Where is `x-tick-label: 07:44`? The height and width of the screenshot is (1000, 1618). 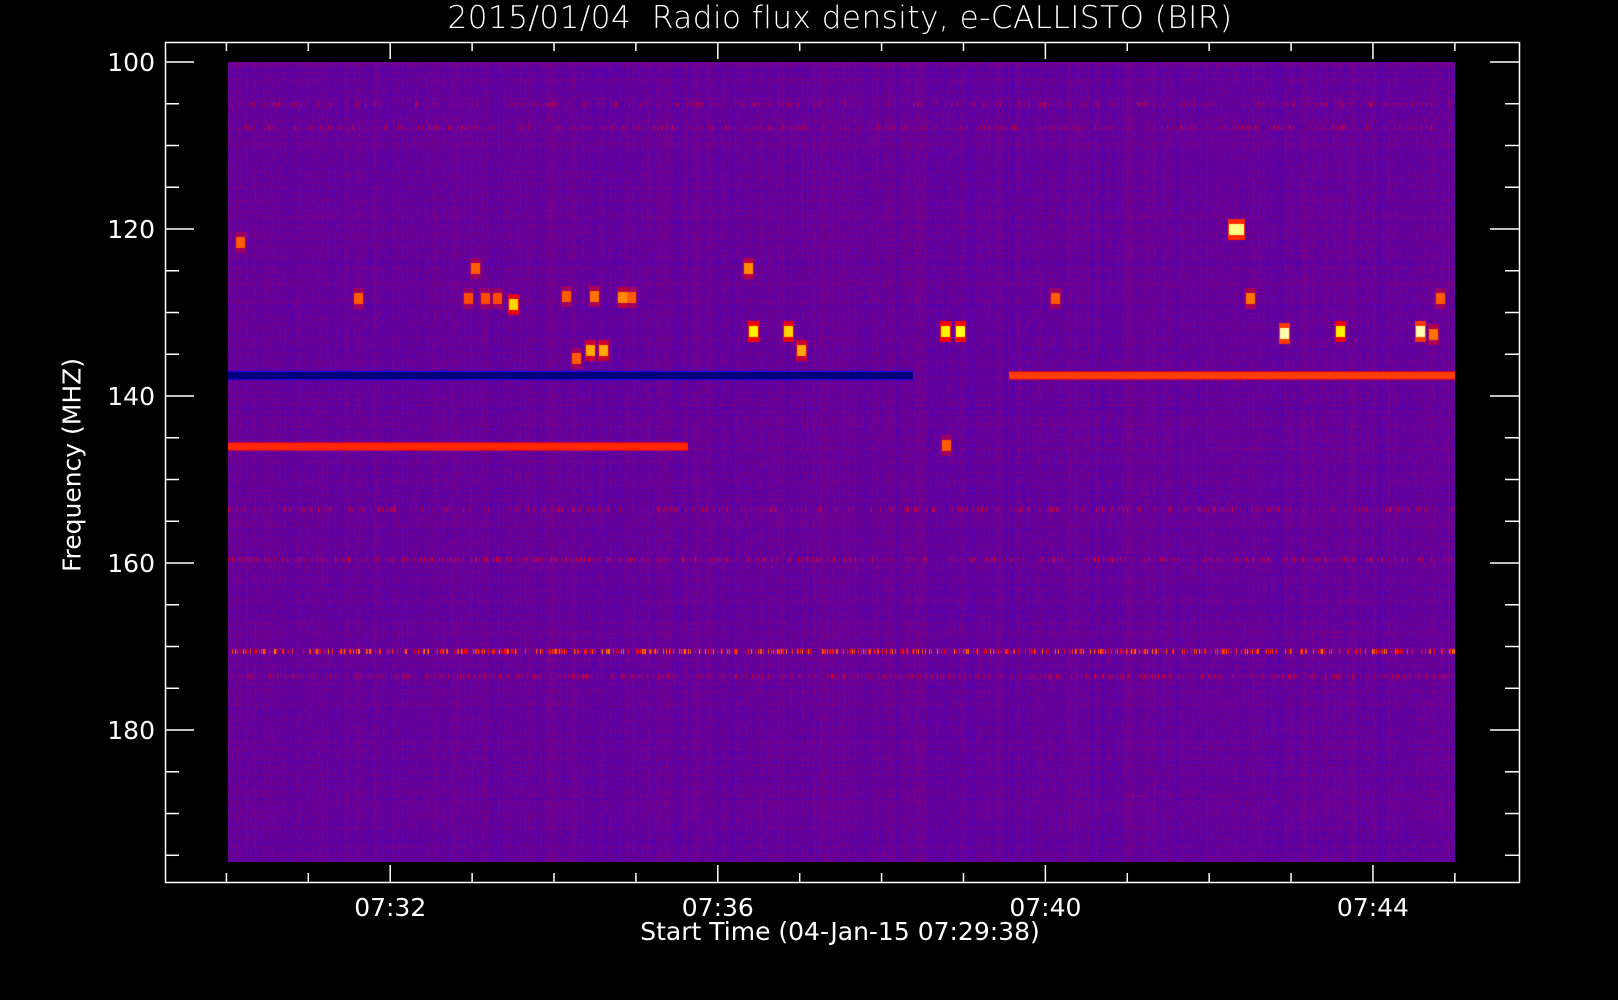
x-tick-label: 07:44 is located at coordinates (1373, 907).